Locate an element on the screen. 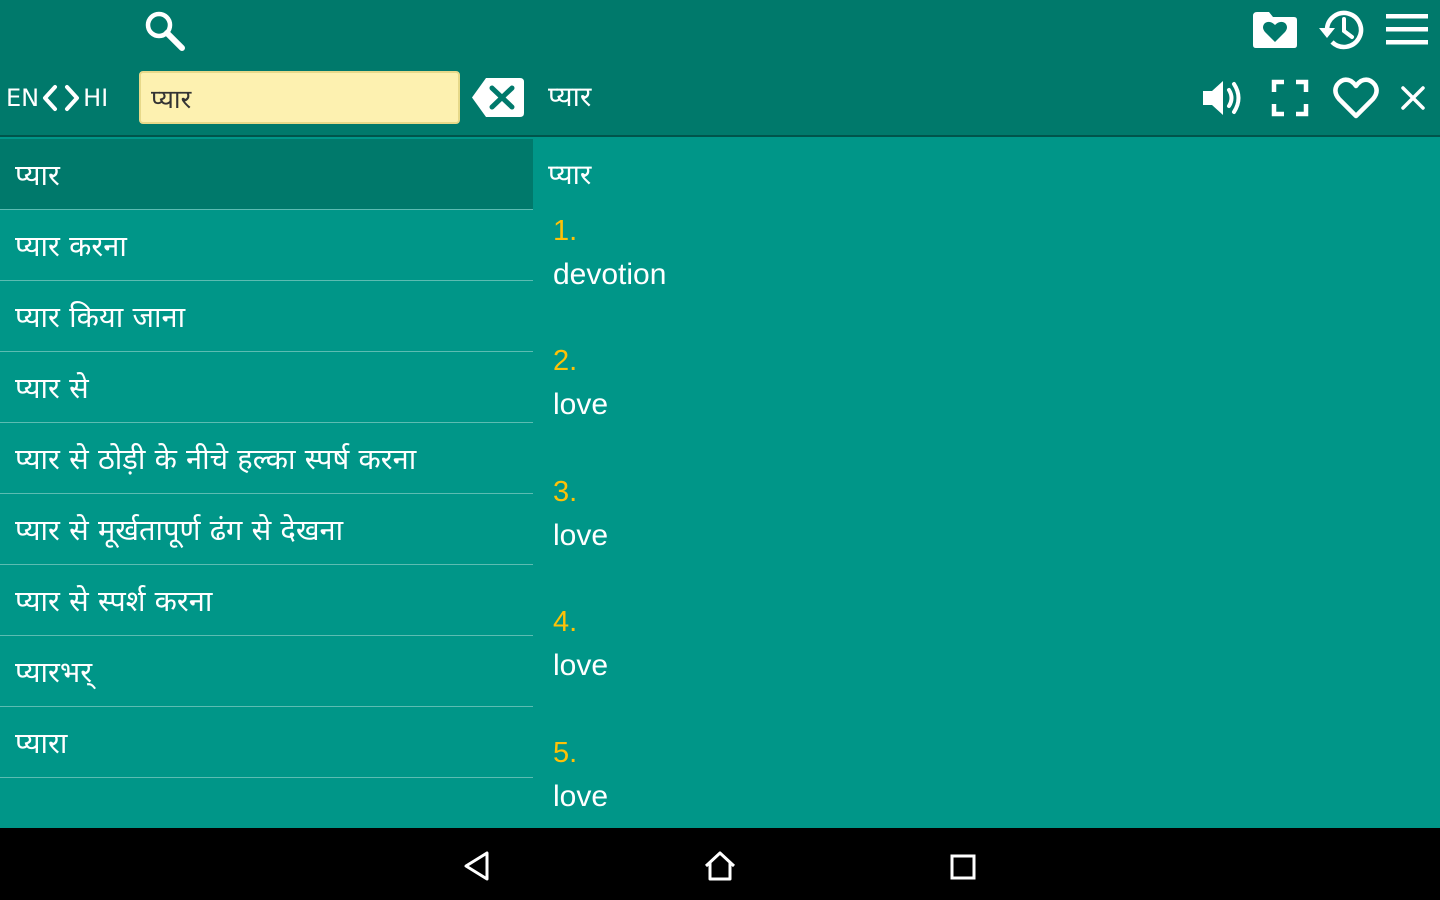 The image size is (1440, 900). sense-number: 1. is located at coordinates (565, 231).